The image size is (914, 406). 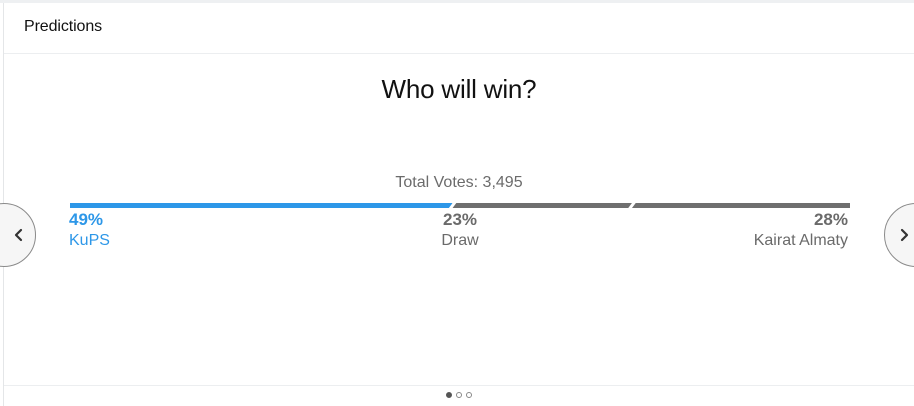 I want to click on total-votes: Total Votes: 3,495, so click(x=459, y=182).